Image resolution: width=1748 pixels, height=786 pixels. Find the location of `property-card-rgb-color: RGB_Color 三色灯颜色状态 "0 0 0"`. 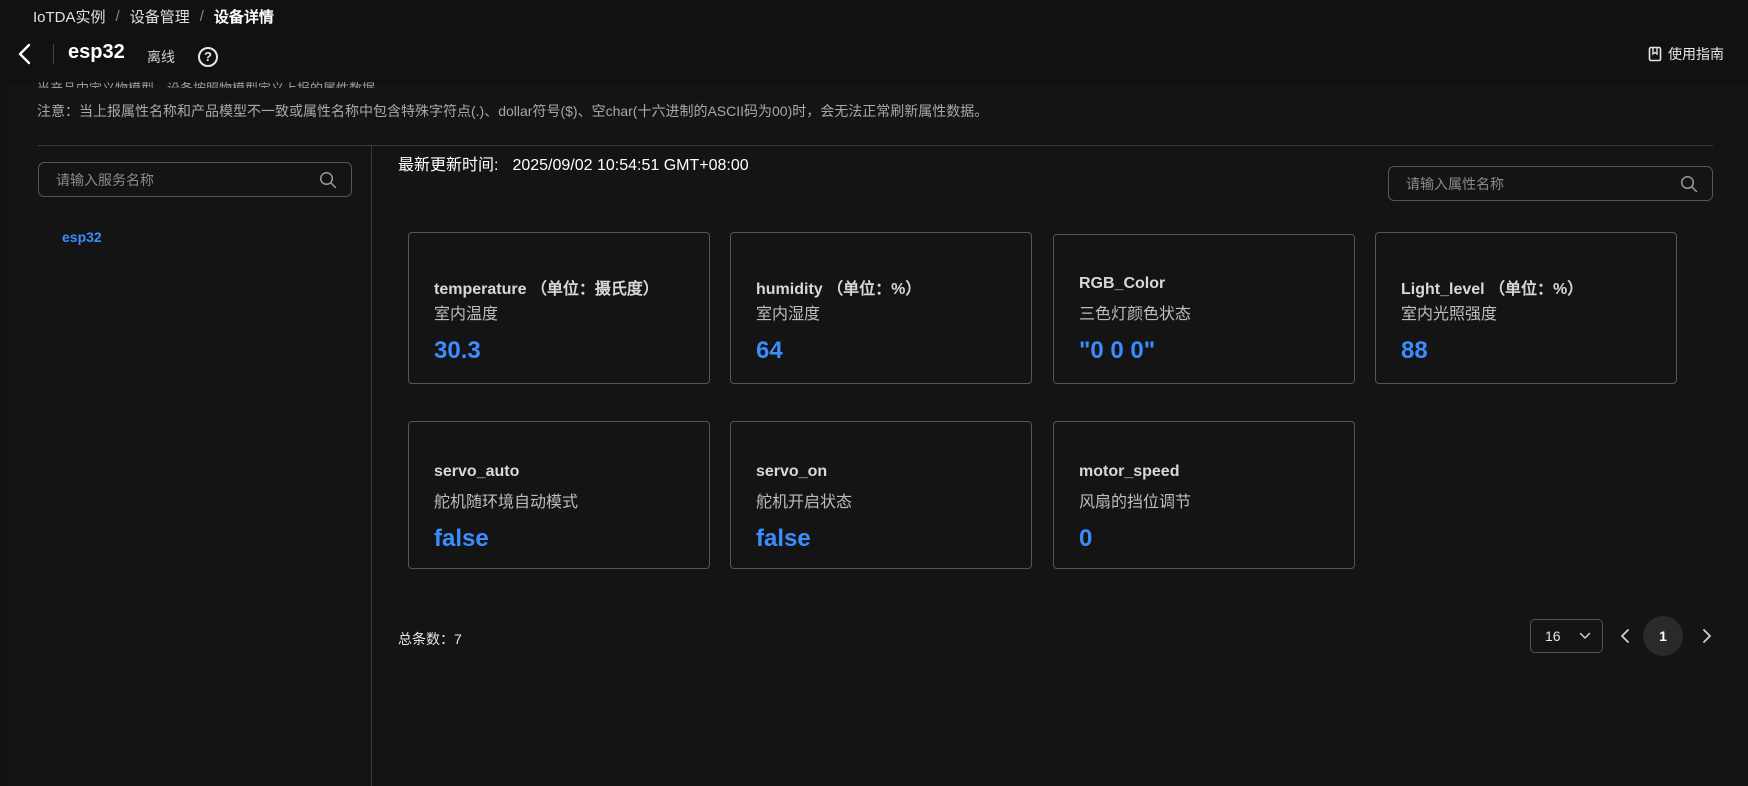

property-card-rgb-color: RGB_Color 三色灯颜色状态 "0 0 0" is located at coordinates (1204, 309).